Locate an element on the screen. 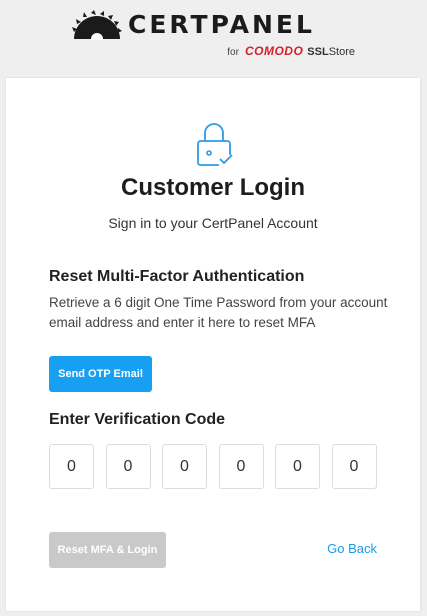 Image resolution: width=427 pixels, height=616 pixels. for-text: for is located at coordinates (233, 52).